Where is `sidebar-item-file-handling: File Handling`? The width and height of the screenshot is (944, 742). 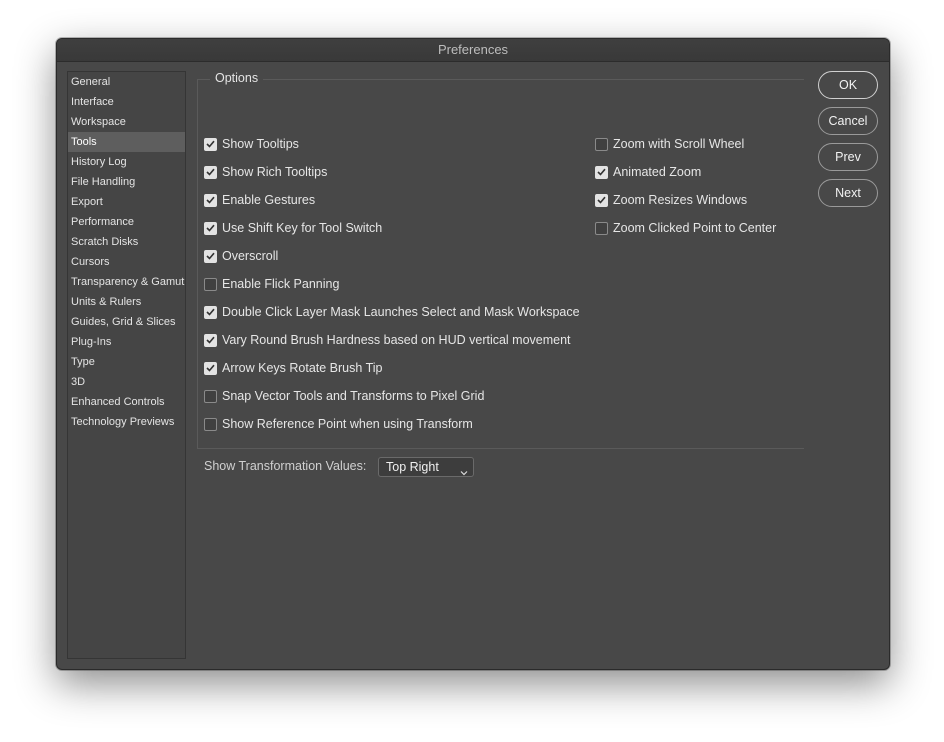 sidebar-item-file-handling: File Handling is located at coordinates (126, 182).